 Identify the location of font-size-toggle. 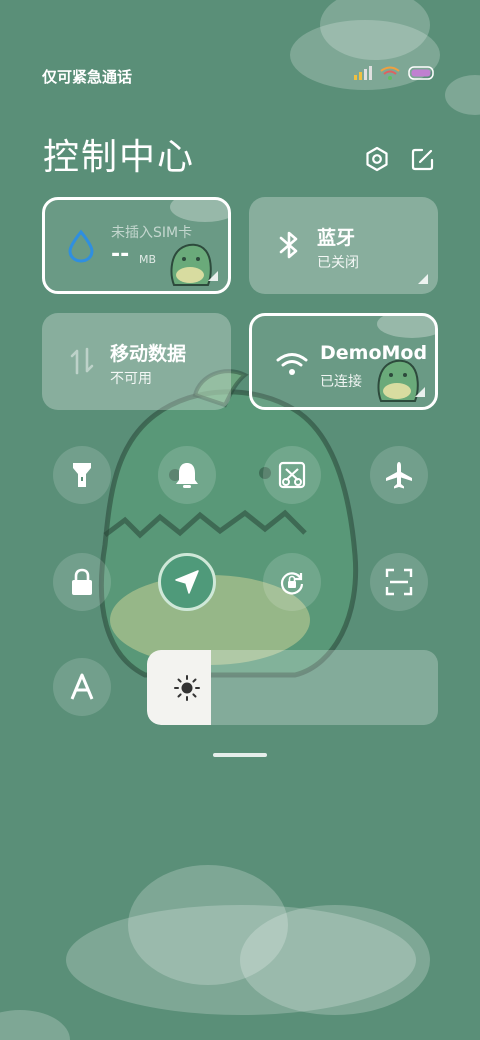
(82, 687).